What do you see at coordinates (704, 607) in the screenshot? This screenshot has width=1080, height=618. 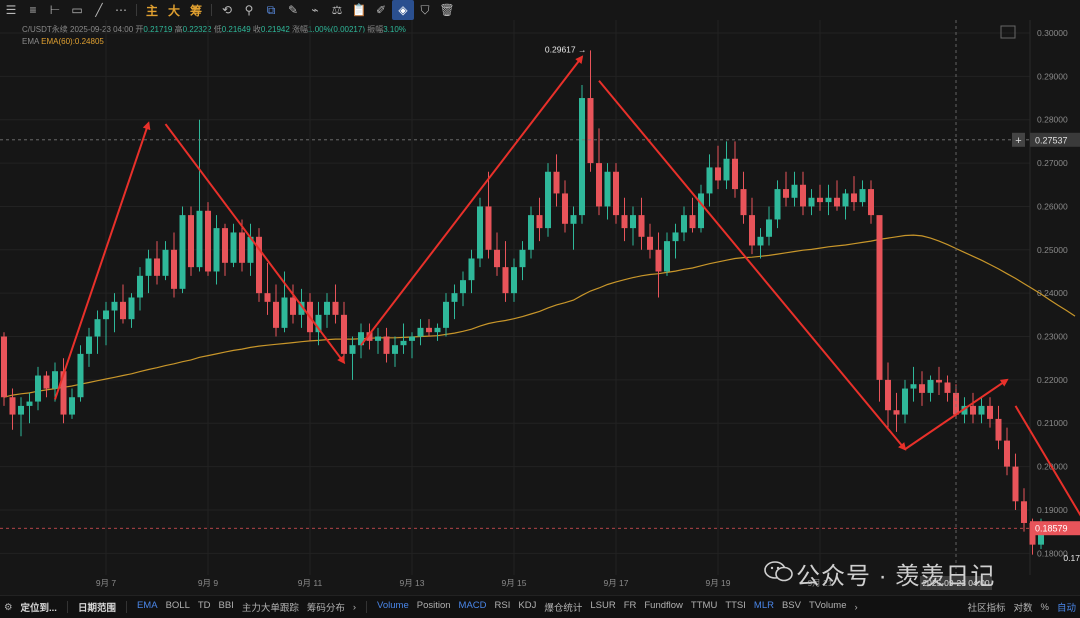 I see `indicator-sub-9: TTMU` at bounding box center [704, 607].